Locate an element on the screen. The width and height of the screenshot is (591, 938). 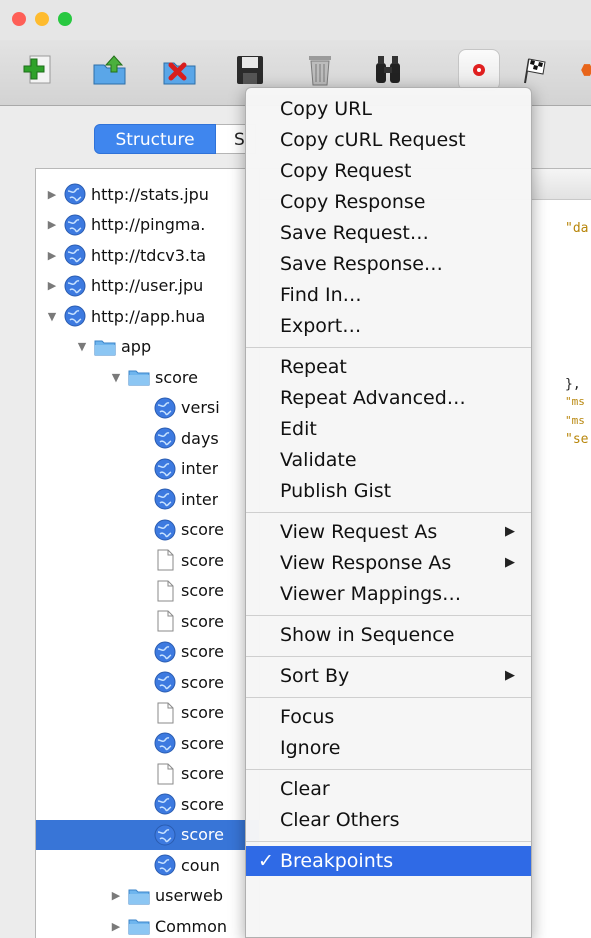
menu-item-show-in-sequence: Show in Sequence is located at coordinates (388, 635).